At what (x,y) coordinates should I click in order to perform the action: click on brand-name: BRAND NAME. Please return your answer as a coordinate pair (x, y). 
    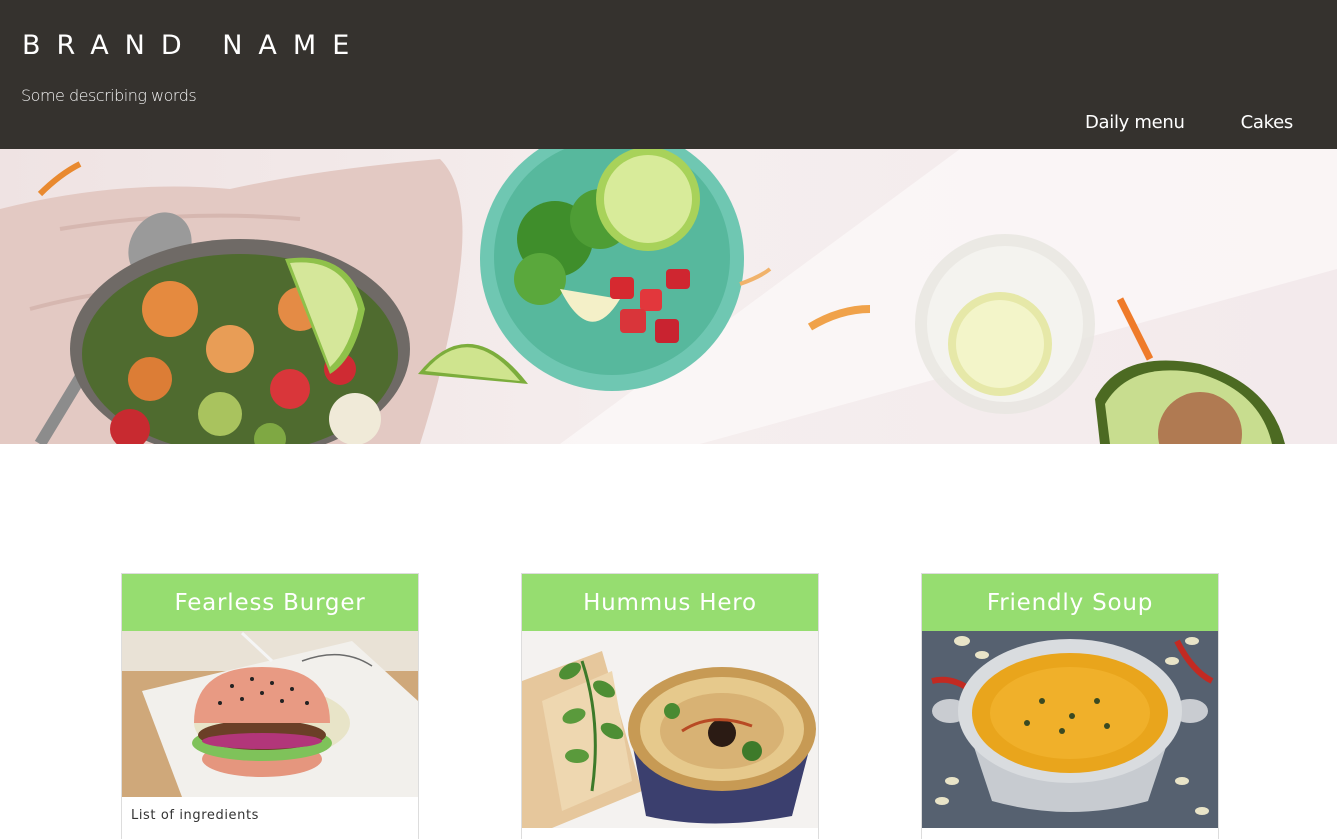
    Looking at the image, I should click on (193, 45).